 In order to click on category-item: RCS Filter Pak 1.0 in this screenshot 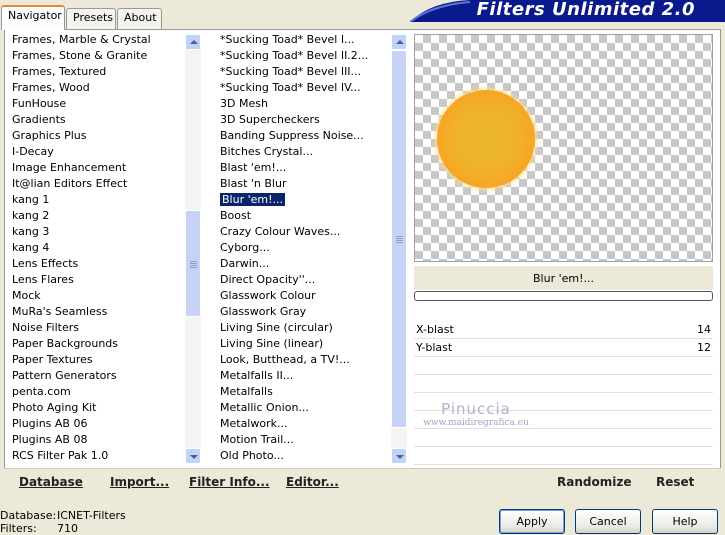, I will do `click(104, 456)`.